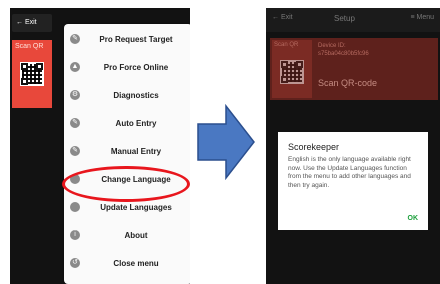 Image resolution: width=440 pixels, height=284 pixels. What do you see at coordinates (75, 235) in the screenshot?
I see `info-icon: i` at bounding box center [75, 235].